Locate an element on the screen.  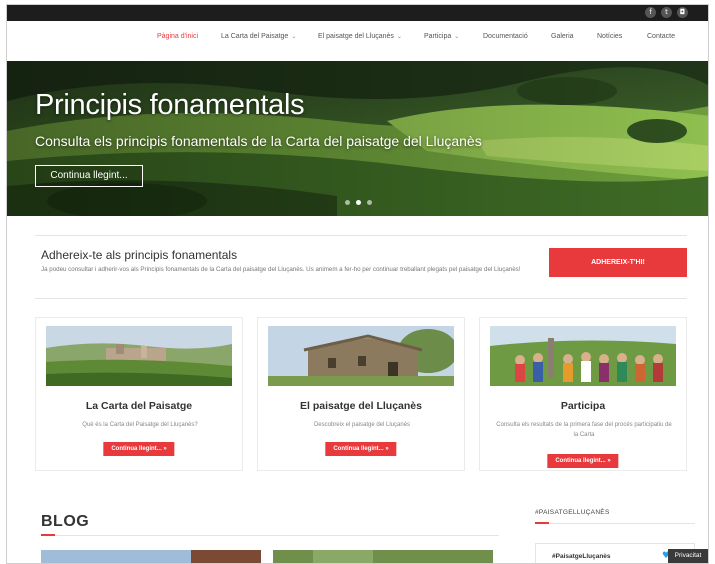
card-image-group is located at coordinates (583, 356).